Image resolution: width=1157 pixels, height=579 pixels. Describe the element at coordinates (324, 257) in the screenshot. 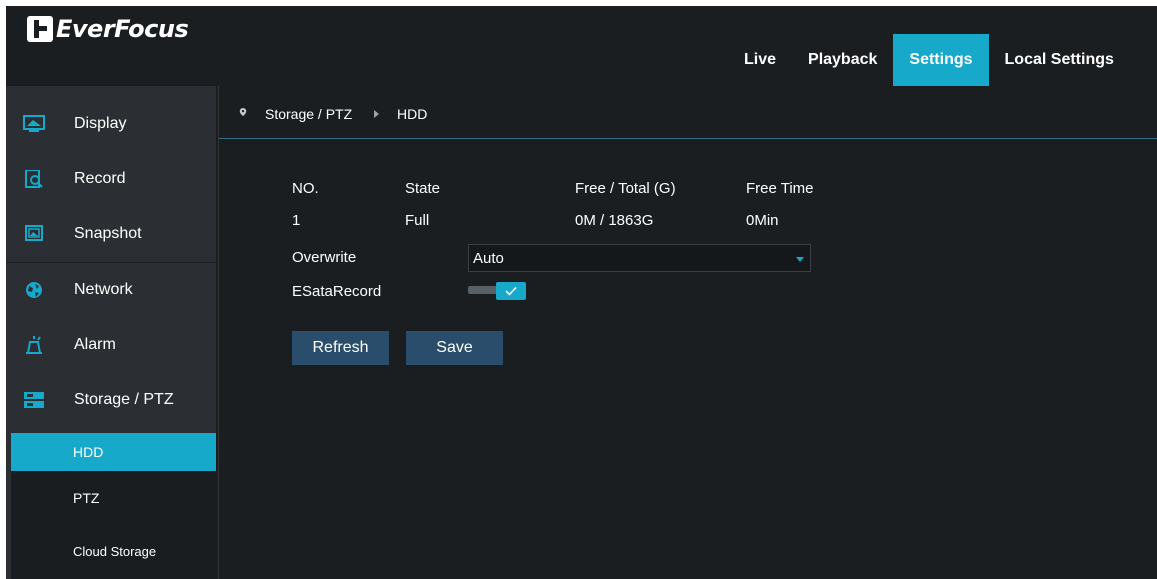

I see `overwrite-label: Overwrite` at that location.